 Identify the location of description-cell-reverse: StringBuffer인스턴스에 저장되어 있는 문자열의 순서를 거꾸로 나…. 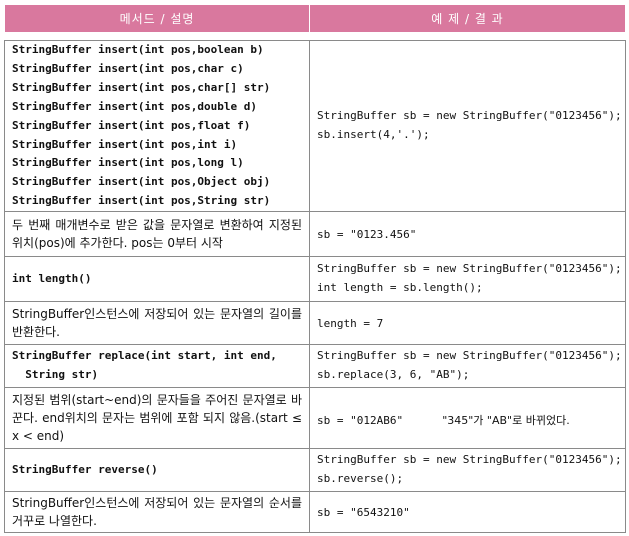
(157, 512).